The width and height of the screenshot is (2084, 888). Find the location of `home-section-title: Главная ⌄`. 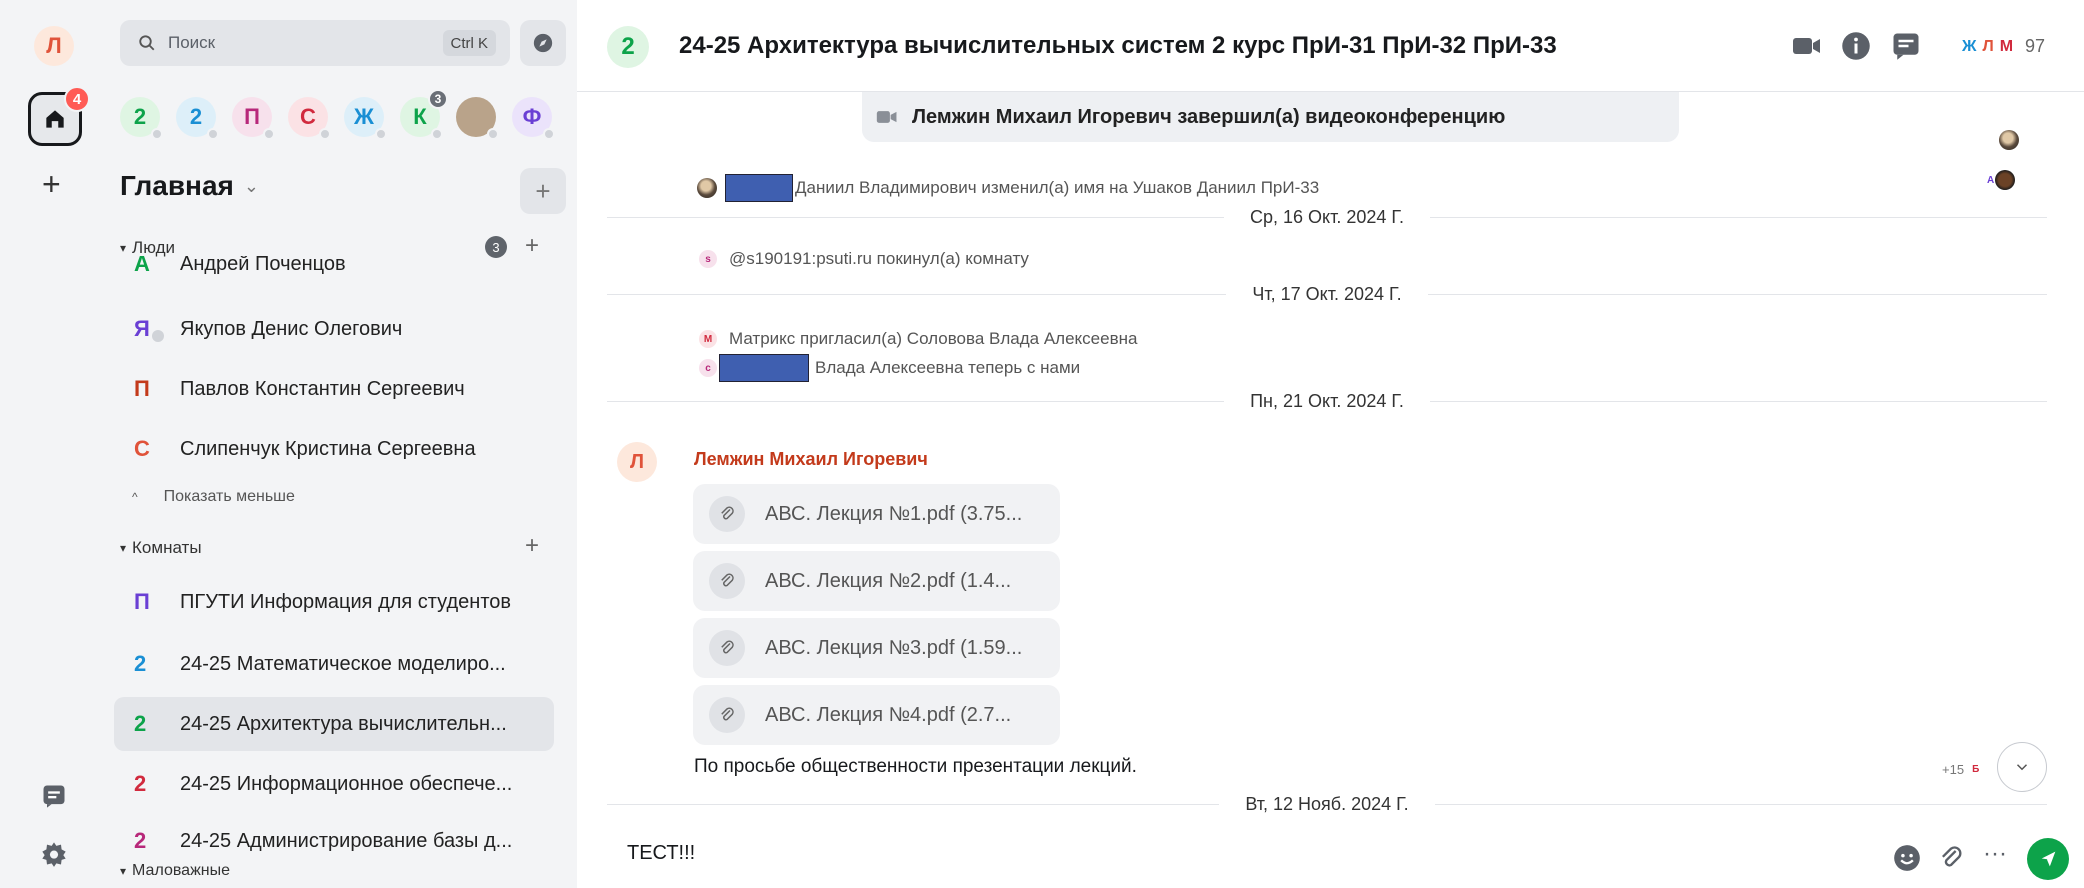

home-section-title: Главная ⌄ is located at coordinates (189, 186).